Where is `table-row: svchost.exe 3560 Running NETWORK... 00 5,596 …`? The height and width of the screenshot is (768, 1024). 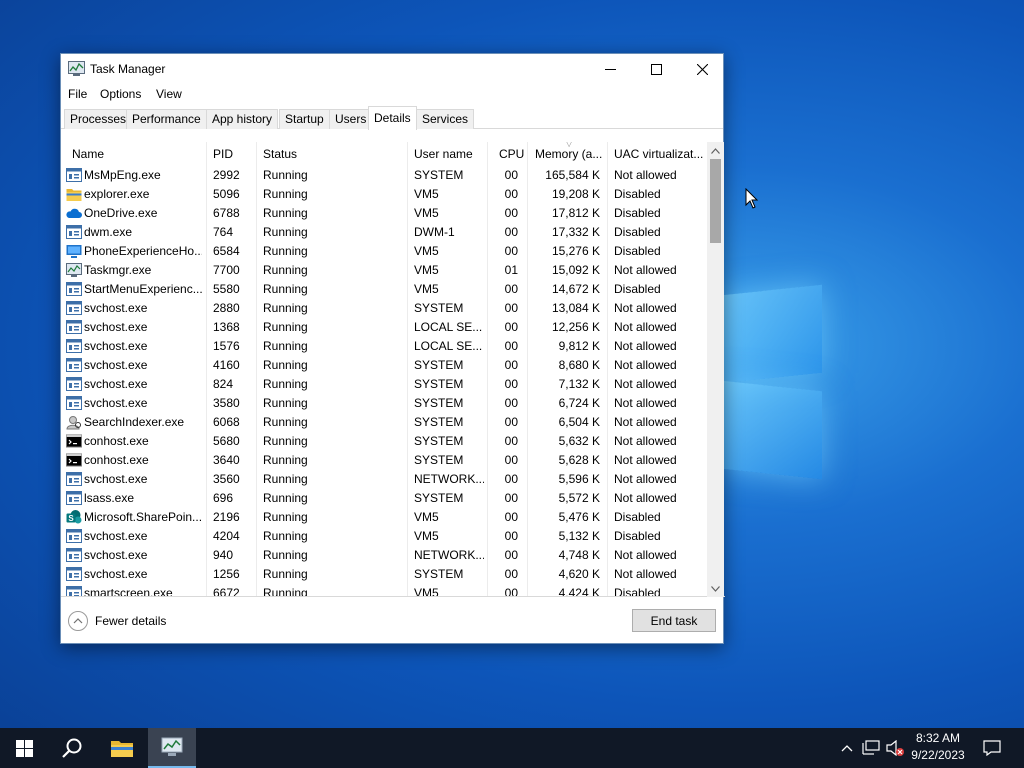 table-row: svchost.exe 3560 Running NETWORK... 00 5,596 … is located at coordinates (384, 479).